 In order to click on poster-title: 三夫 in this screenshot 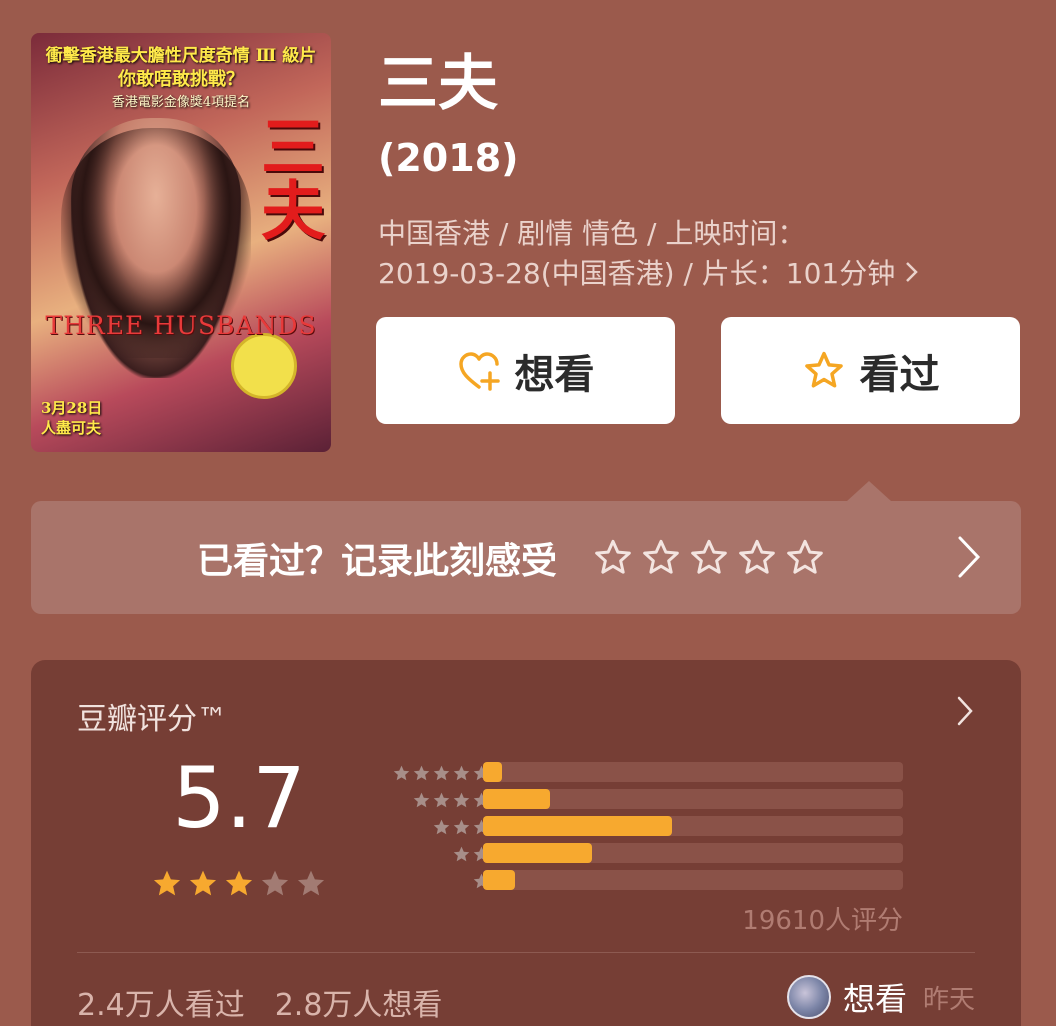, I will do `click(287, 177)`.